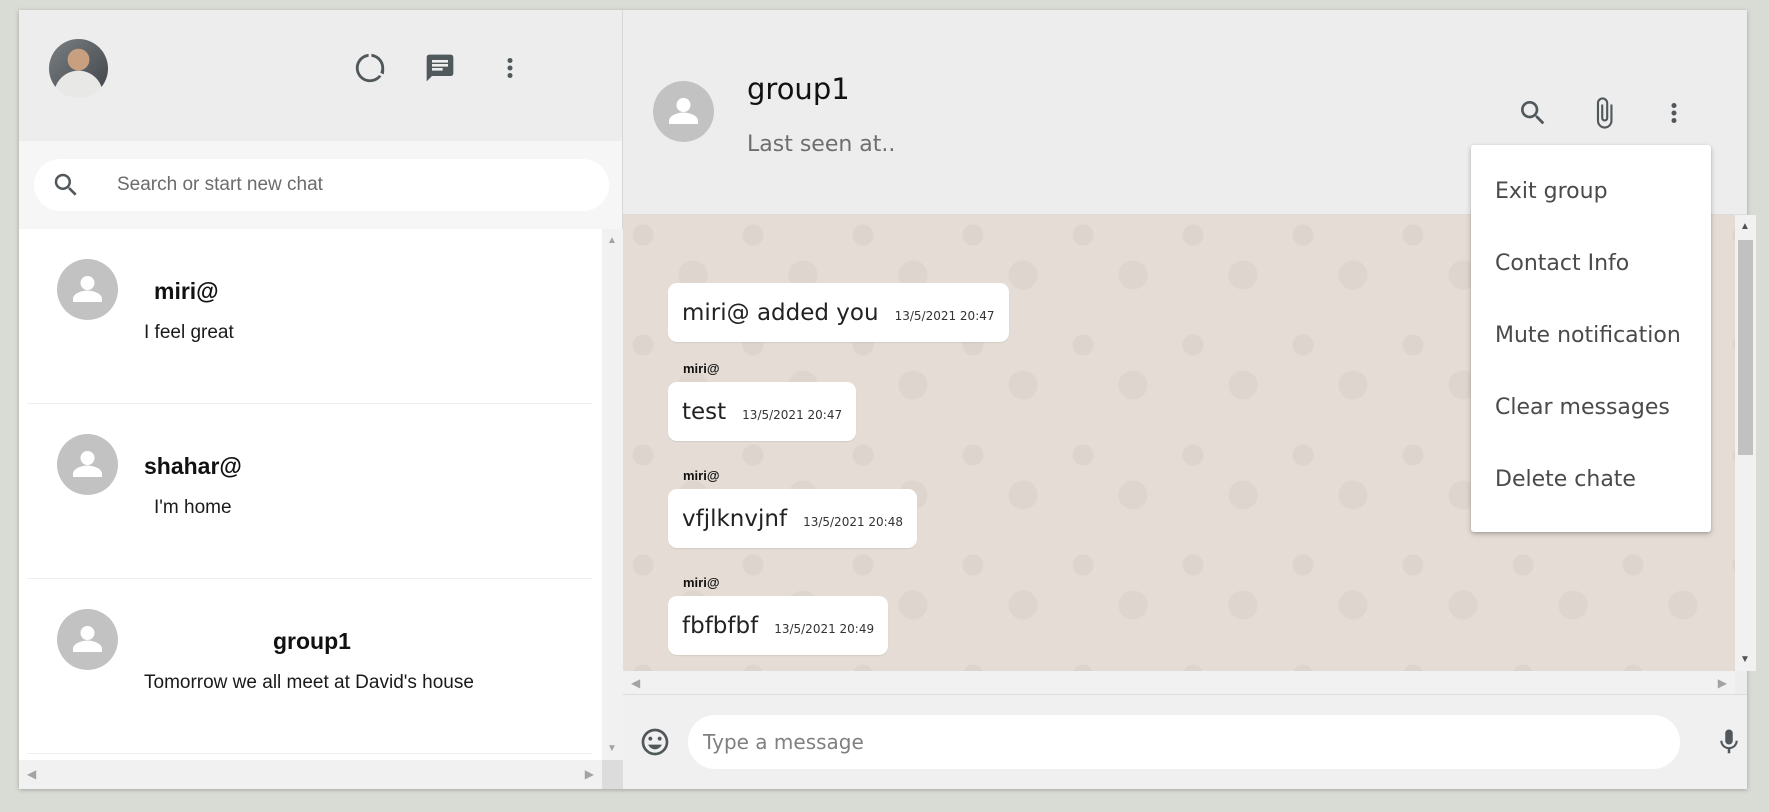 Image resolution: width=1769 pixels, height=812 pixels. What do you see at coordinates (312, 641) in the screenshot?
I see `chat-name: group1` at bounding box center [312, 641].